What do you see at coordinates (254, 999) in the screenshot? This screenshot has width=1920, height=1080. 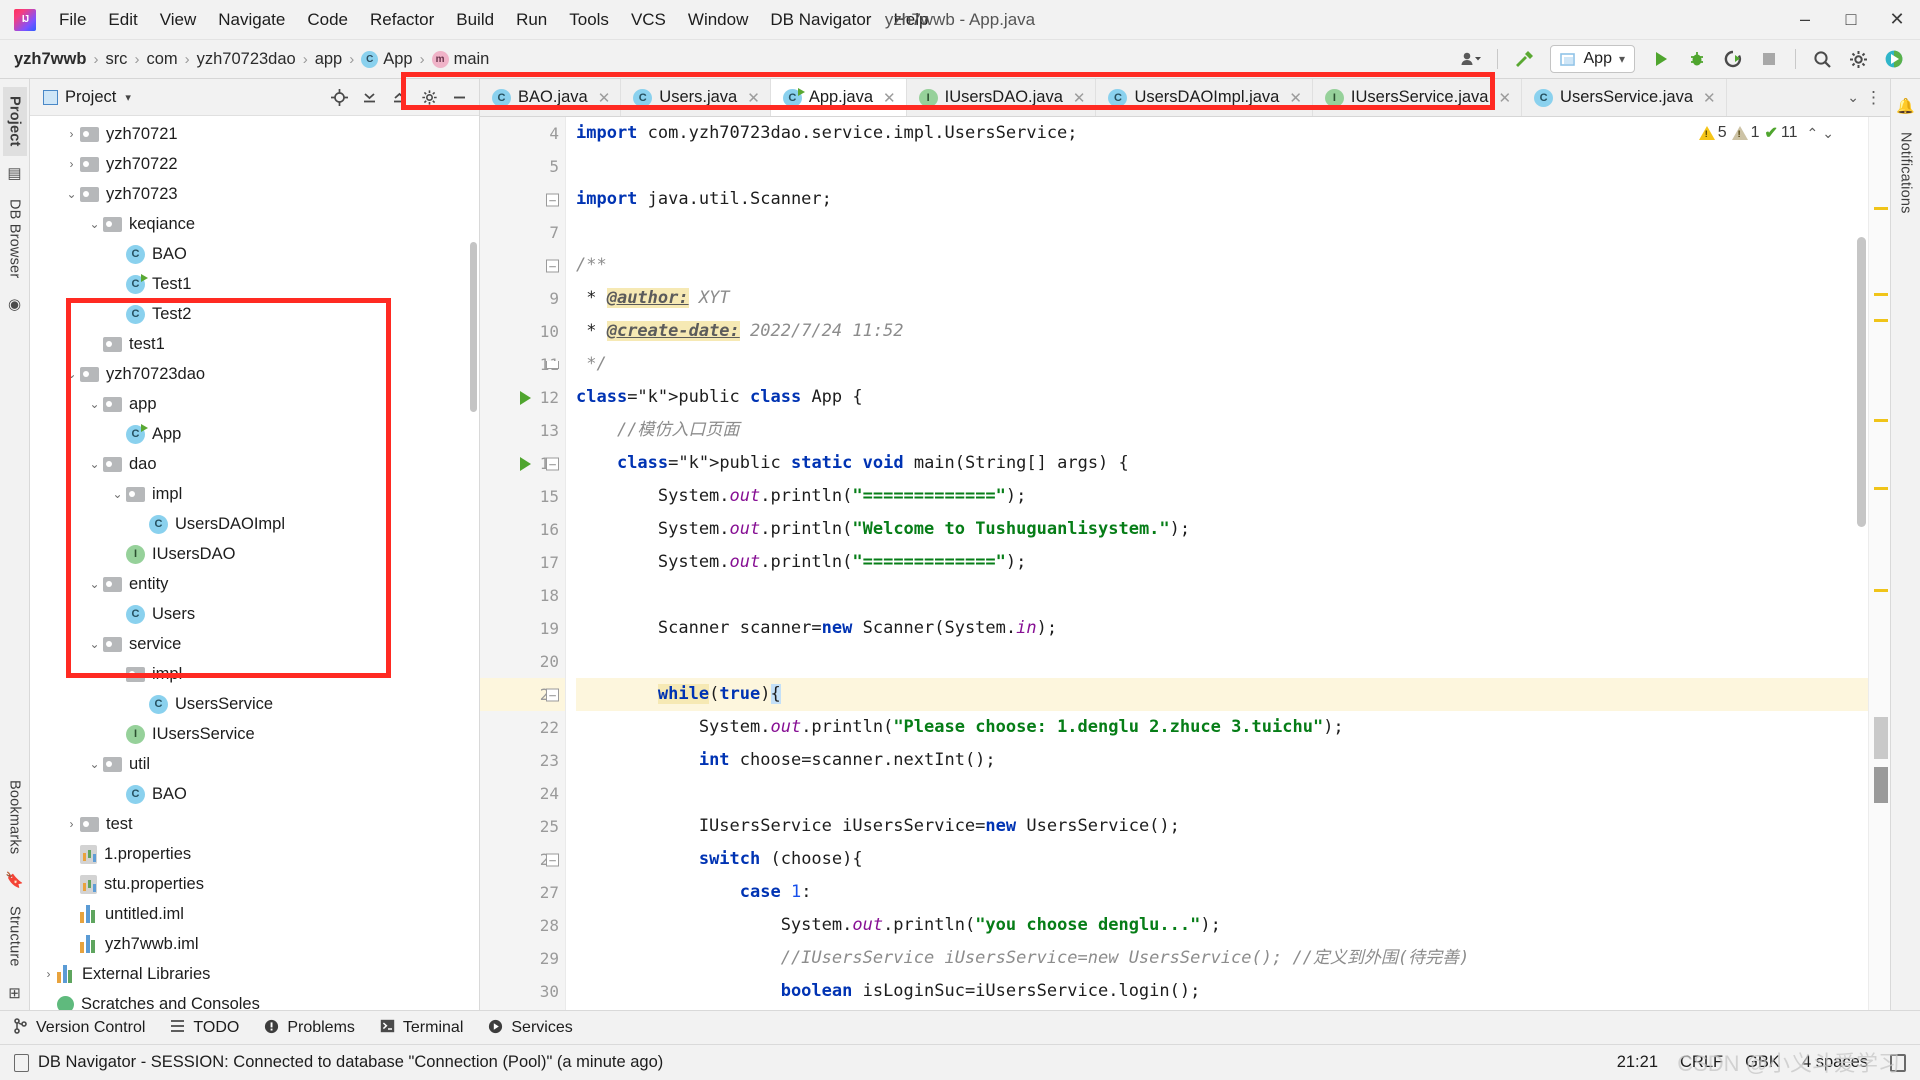 I see `tree-item-scratches-and-consoles: ›Scratches and Consoles` at bounding box center [254, 999].